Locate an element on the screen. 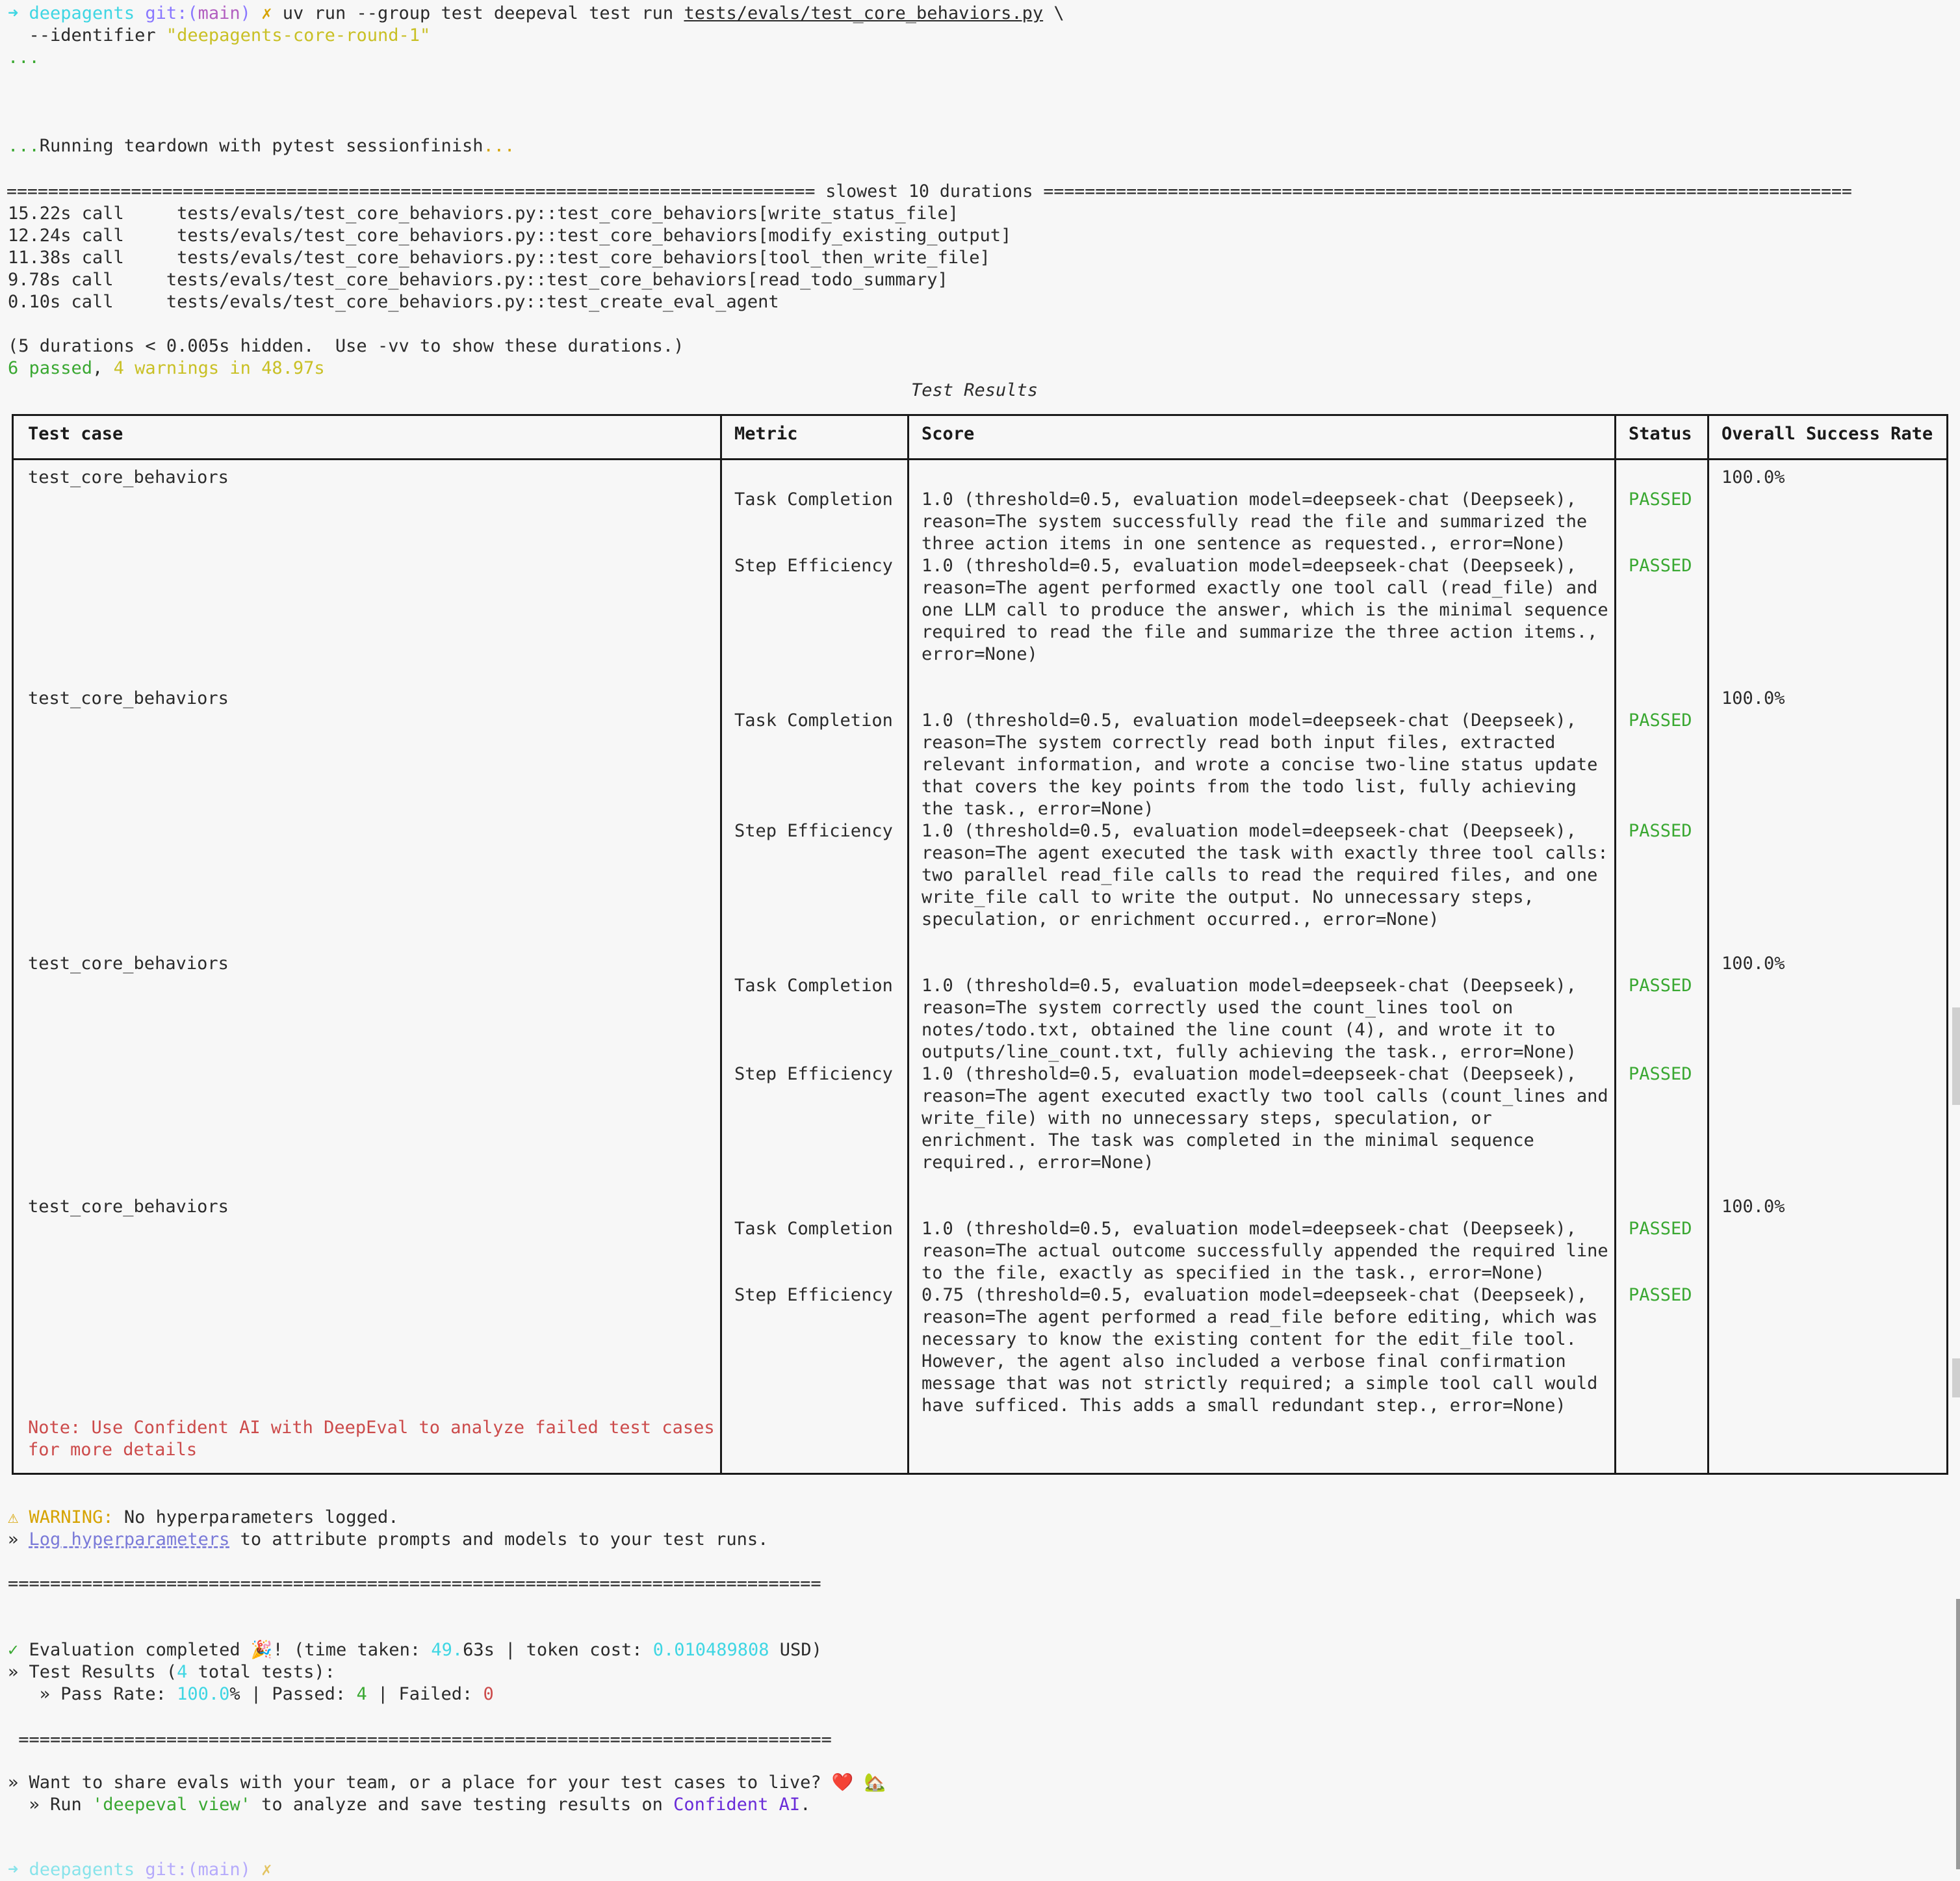 Image resolution: width=1960 pixels, height=1881 pixels. final-prompt: ➜ deepagents git:(main) ✗ is located at coordinates (140, 1870).